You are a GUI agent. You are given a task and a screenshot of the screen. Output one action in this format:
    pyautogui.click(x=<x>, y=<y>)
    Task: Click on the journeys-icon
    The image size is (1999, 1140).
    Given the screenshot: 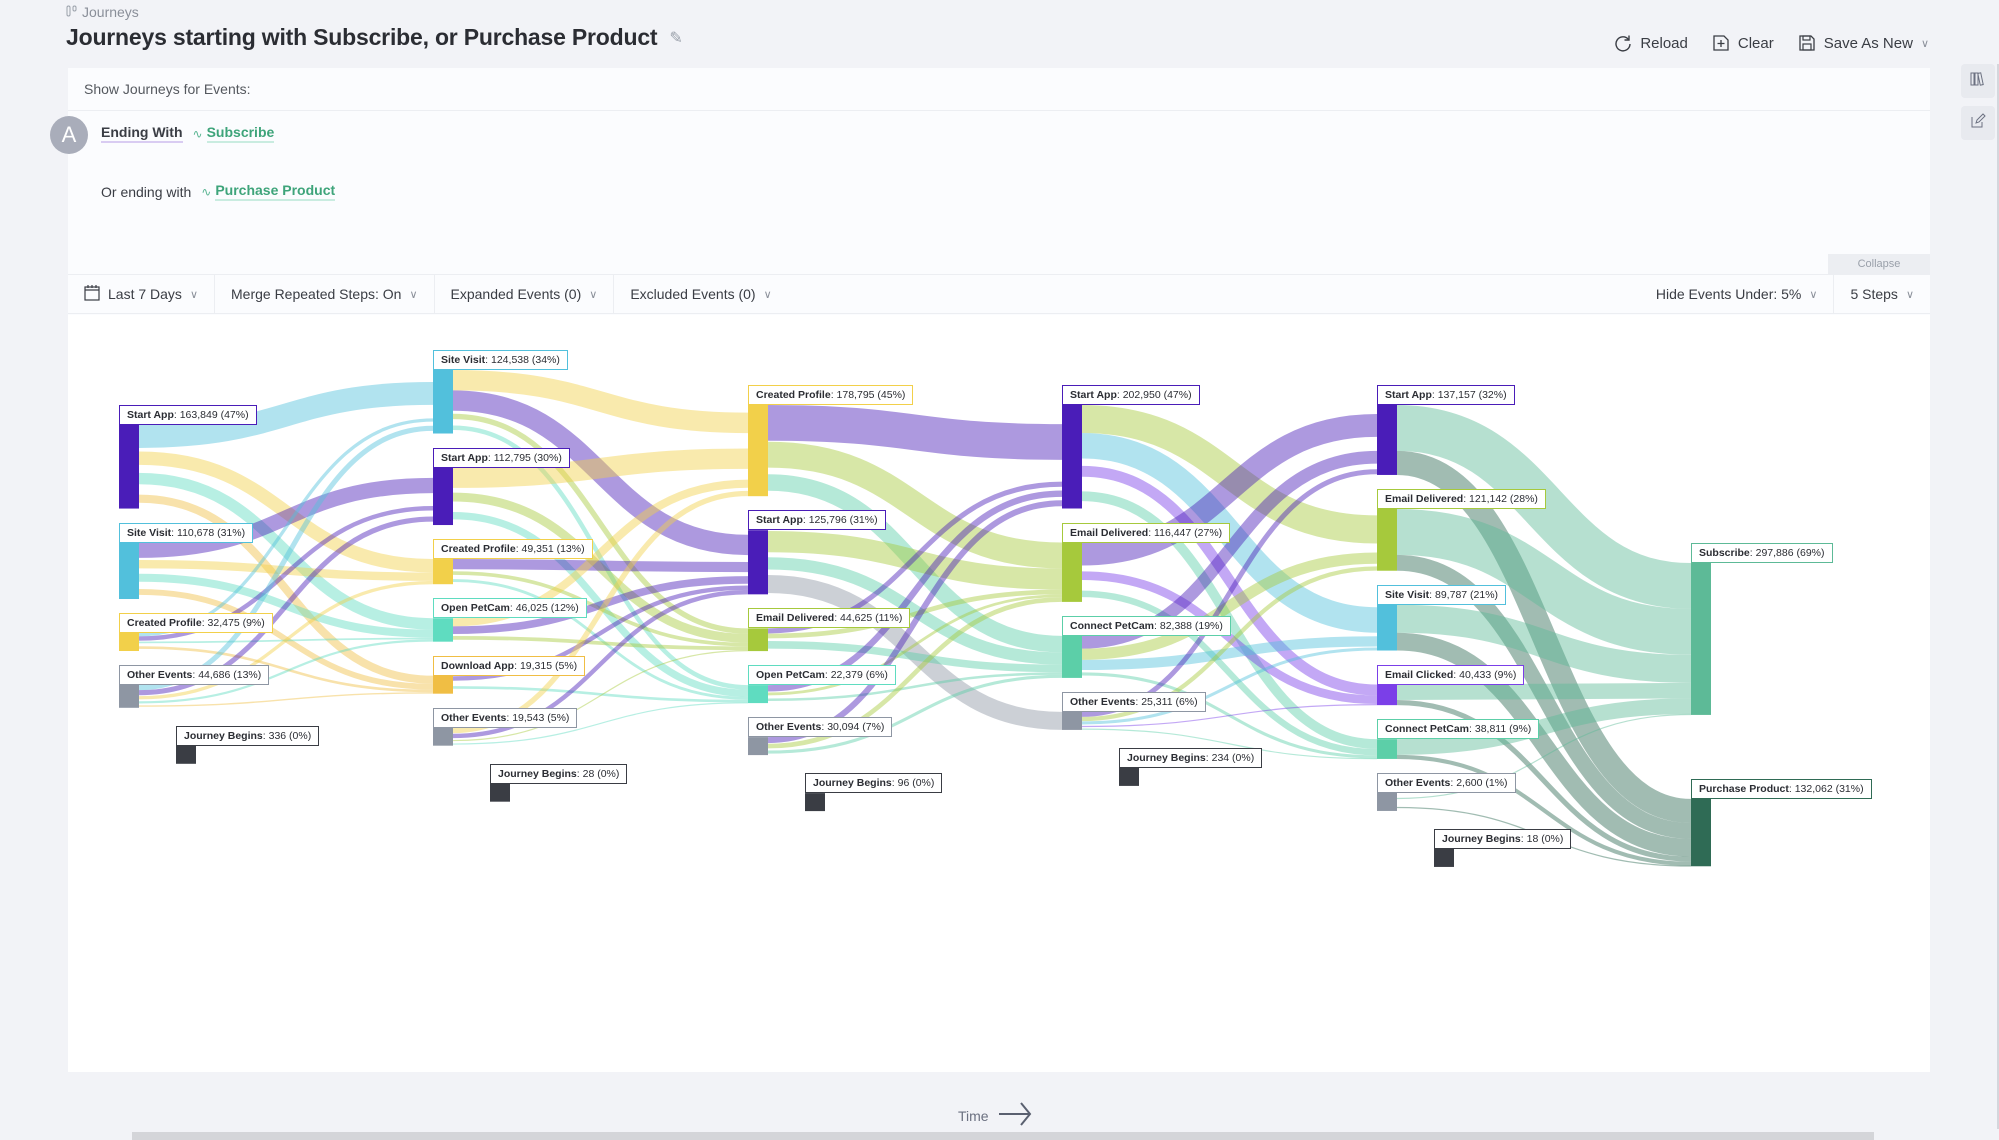 What is the action you would take?
    pyautogui.click(x=72, y=12)
    